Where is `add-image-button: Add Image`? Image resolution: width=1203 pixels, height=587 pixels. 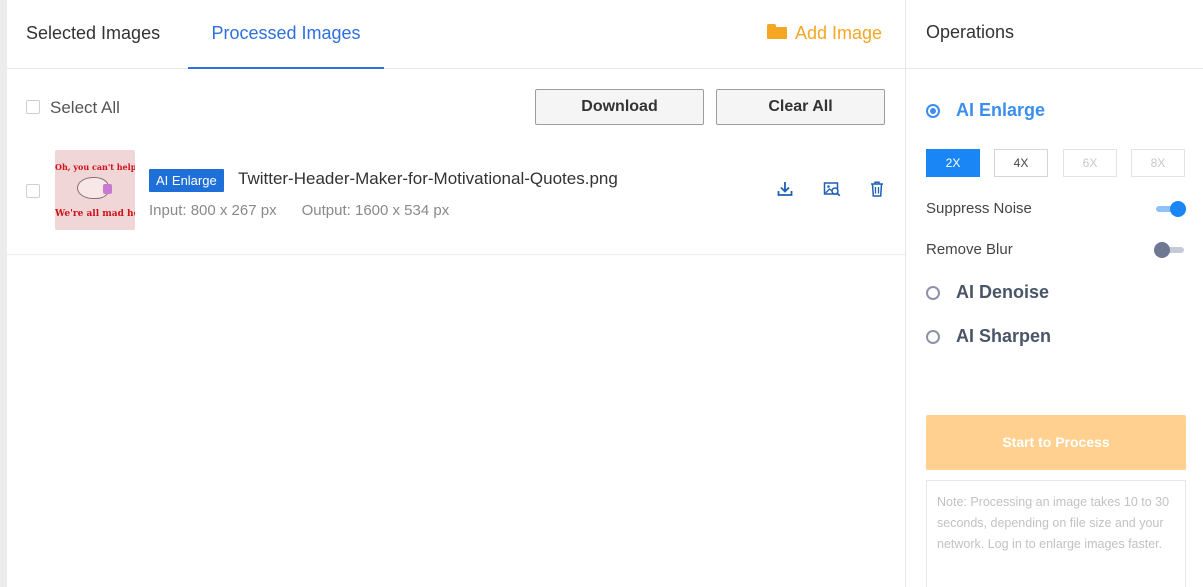 add-image-button: Add Image is located at coordinates (824, 33).